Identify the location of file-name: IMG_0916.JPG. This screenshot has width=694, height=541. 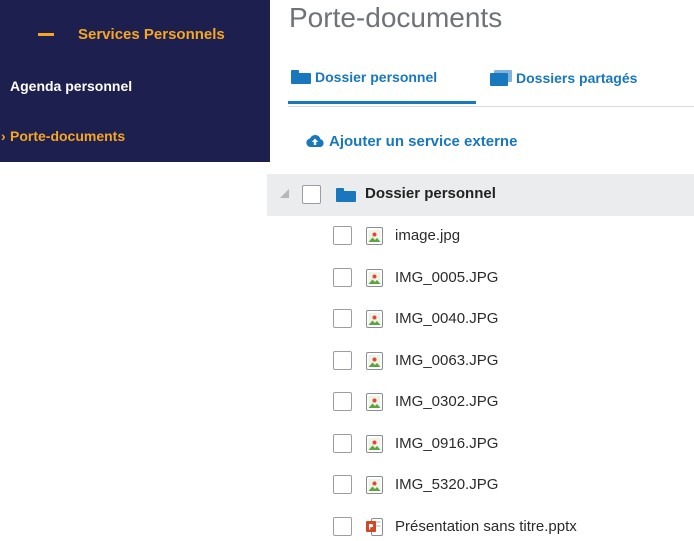
(446, 443).